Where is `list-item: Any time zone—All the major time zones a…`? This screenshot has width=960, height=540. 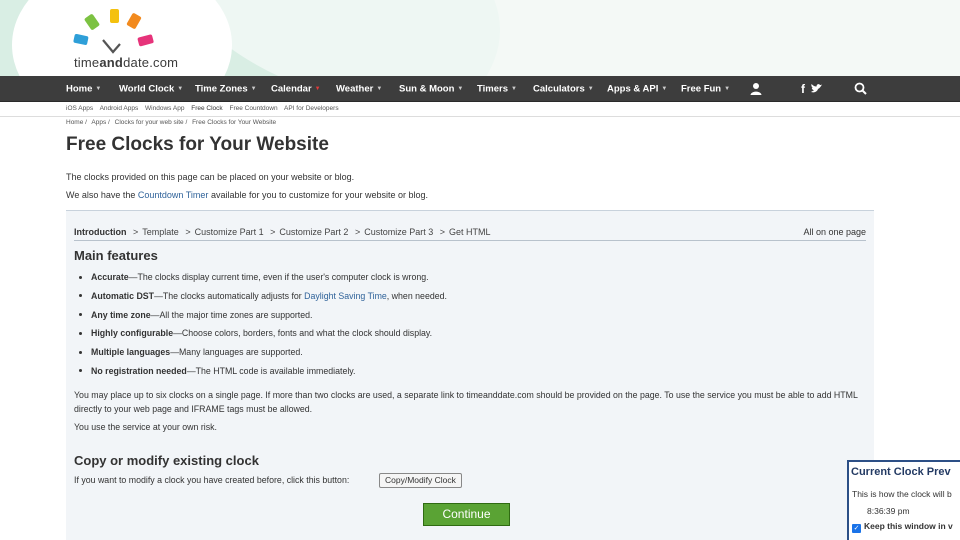 list-item: Any time zone—All the major time zones a… is located at coordinates (469, 315).